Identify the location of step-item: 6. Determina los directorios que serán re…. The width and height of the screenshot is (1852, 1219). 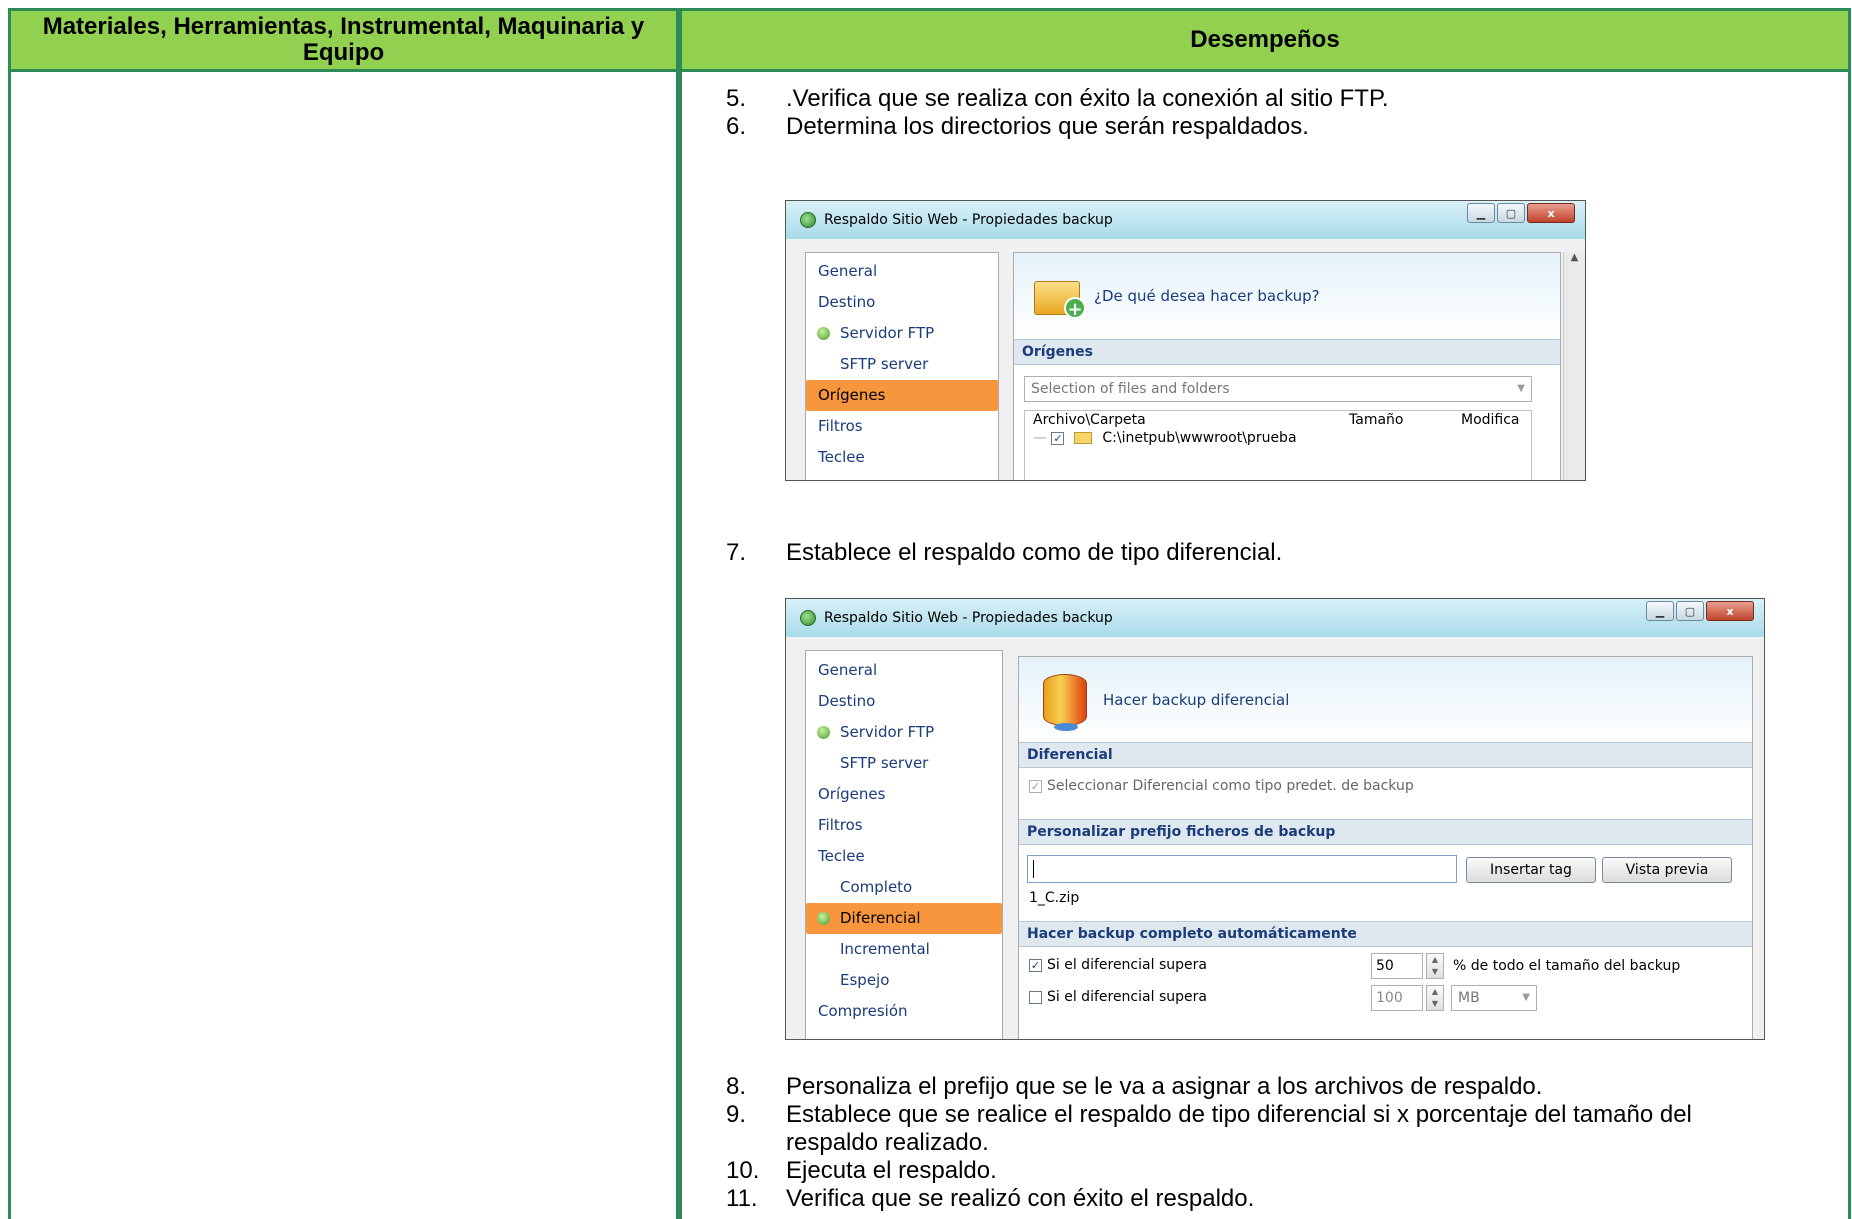
(1057, 127).